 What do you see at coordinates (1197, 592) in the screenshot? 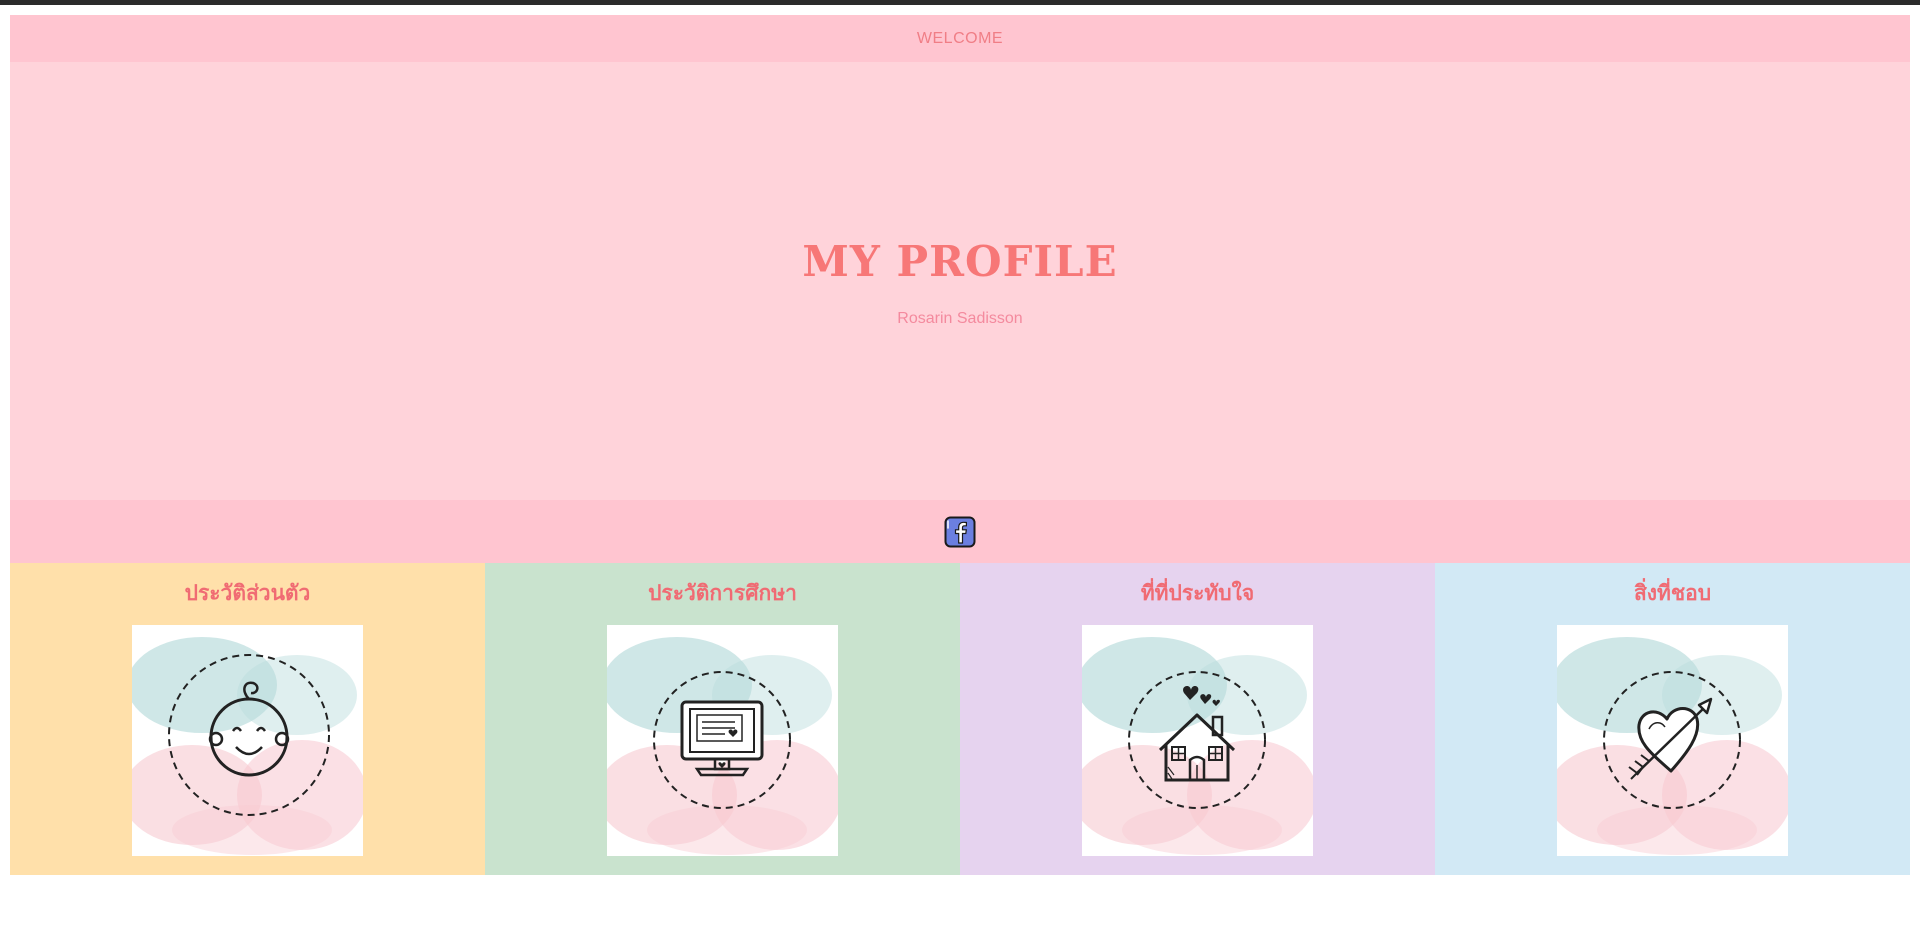
I see `card-title: ที่ที่ประทับใจ` at bounding box center [1197, 592].